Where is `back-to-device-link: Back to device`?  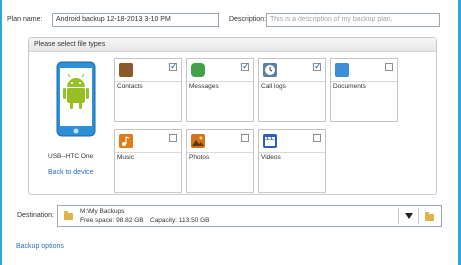 back-to-device-link: Back to device is located at coordinates (71, 172).